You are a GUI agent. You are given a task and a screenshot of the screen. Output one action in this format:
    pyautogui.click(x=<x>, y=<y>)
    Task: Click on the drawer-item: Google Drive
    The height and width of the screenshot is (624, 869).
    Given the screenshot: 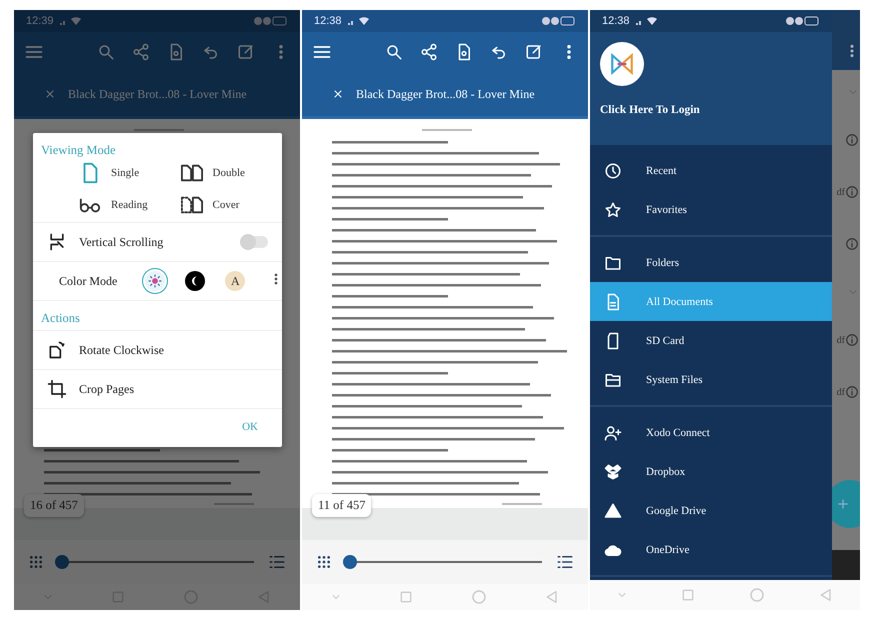 What is the action you would take?
    pyautogui.click(x=711, y=510)
    